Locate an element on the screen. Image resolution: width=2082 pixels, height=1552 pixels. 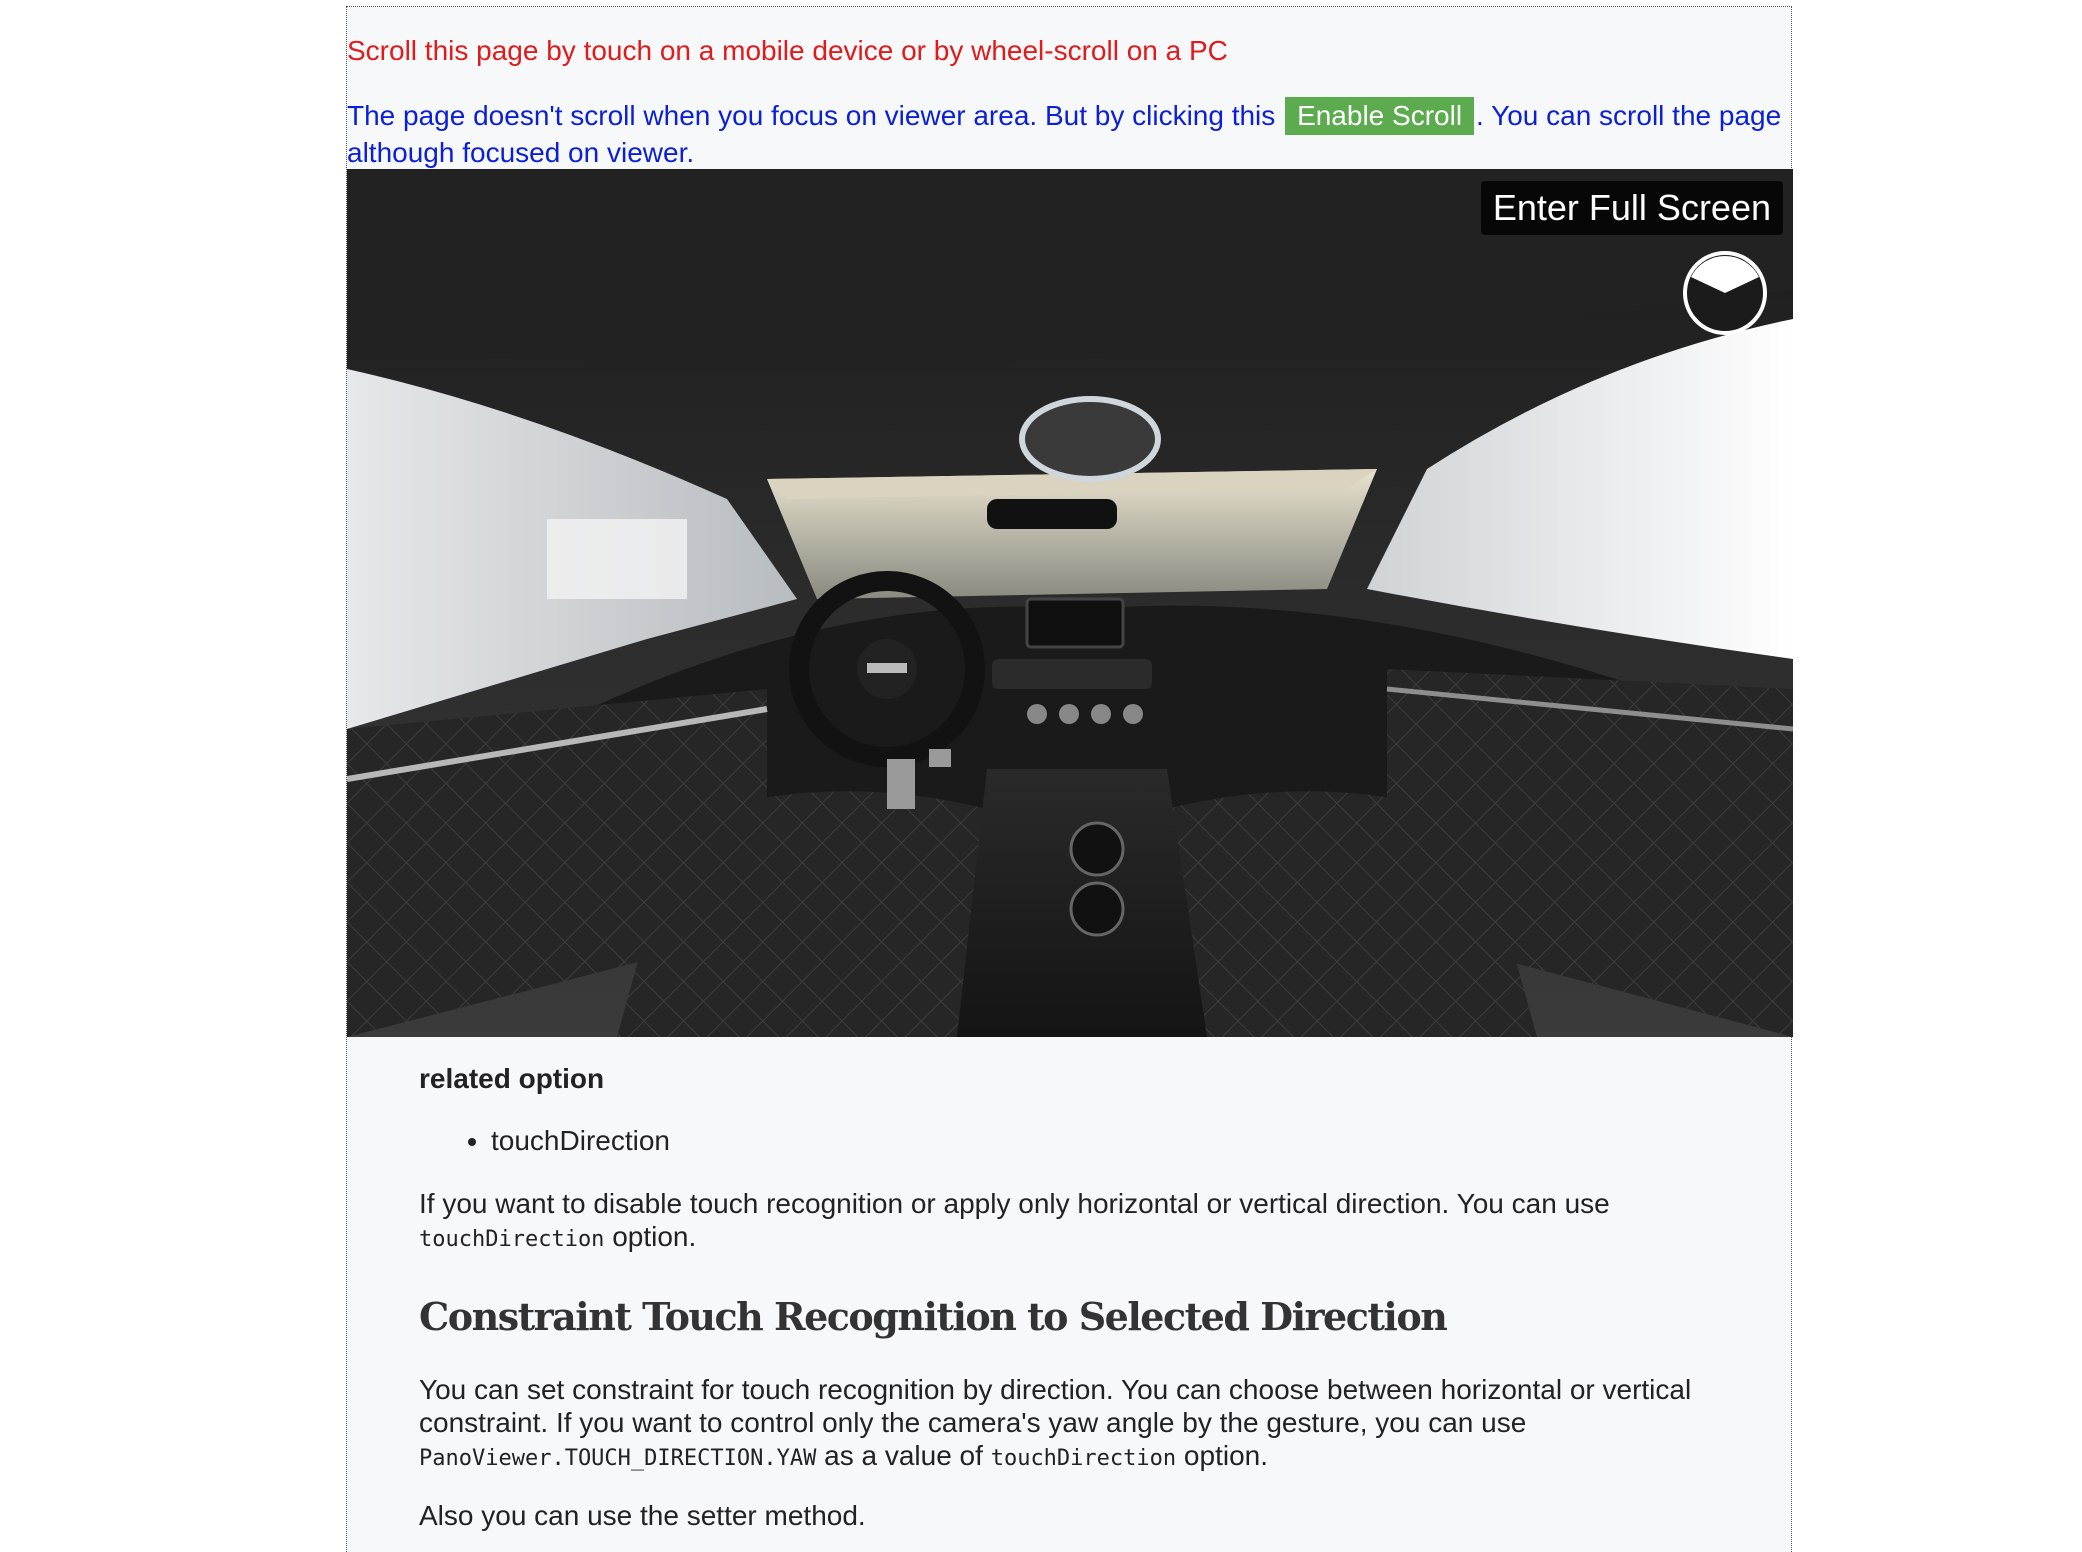
inline-code: PanoViewer.TOUCH_DIRECTION.YAW is located at coordinates (618, 1458).